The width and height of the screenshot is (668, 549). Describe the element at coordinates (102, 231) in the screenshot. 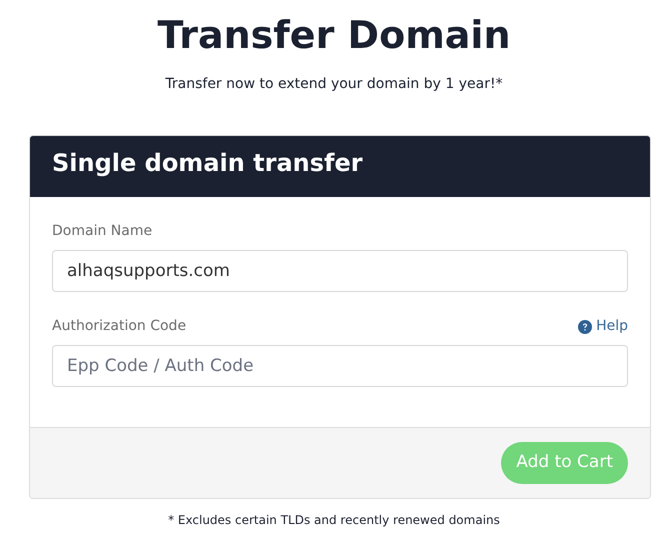

I see `field-label: Domain Name` at that location.